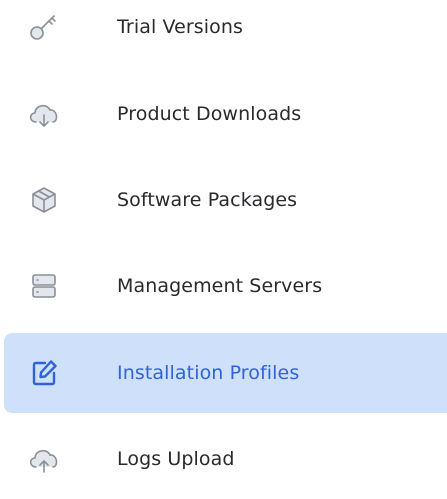 The width and height of the screenshot is (447, 499). Describe the element at coordinates (176, 459) in the screenshot. I see `sidebar-item-label: Logs Upload` at that location.